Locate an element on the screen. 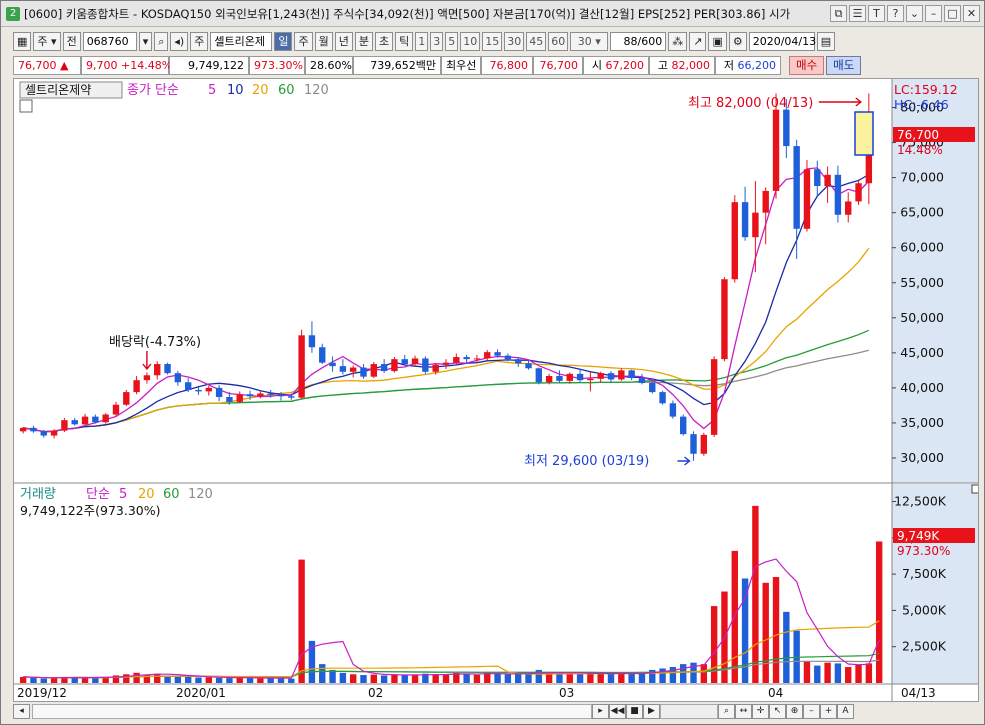 This screenshot has height=725, width=985. sound-icon: ◂) is located at coordinates (179, 41).